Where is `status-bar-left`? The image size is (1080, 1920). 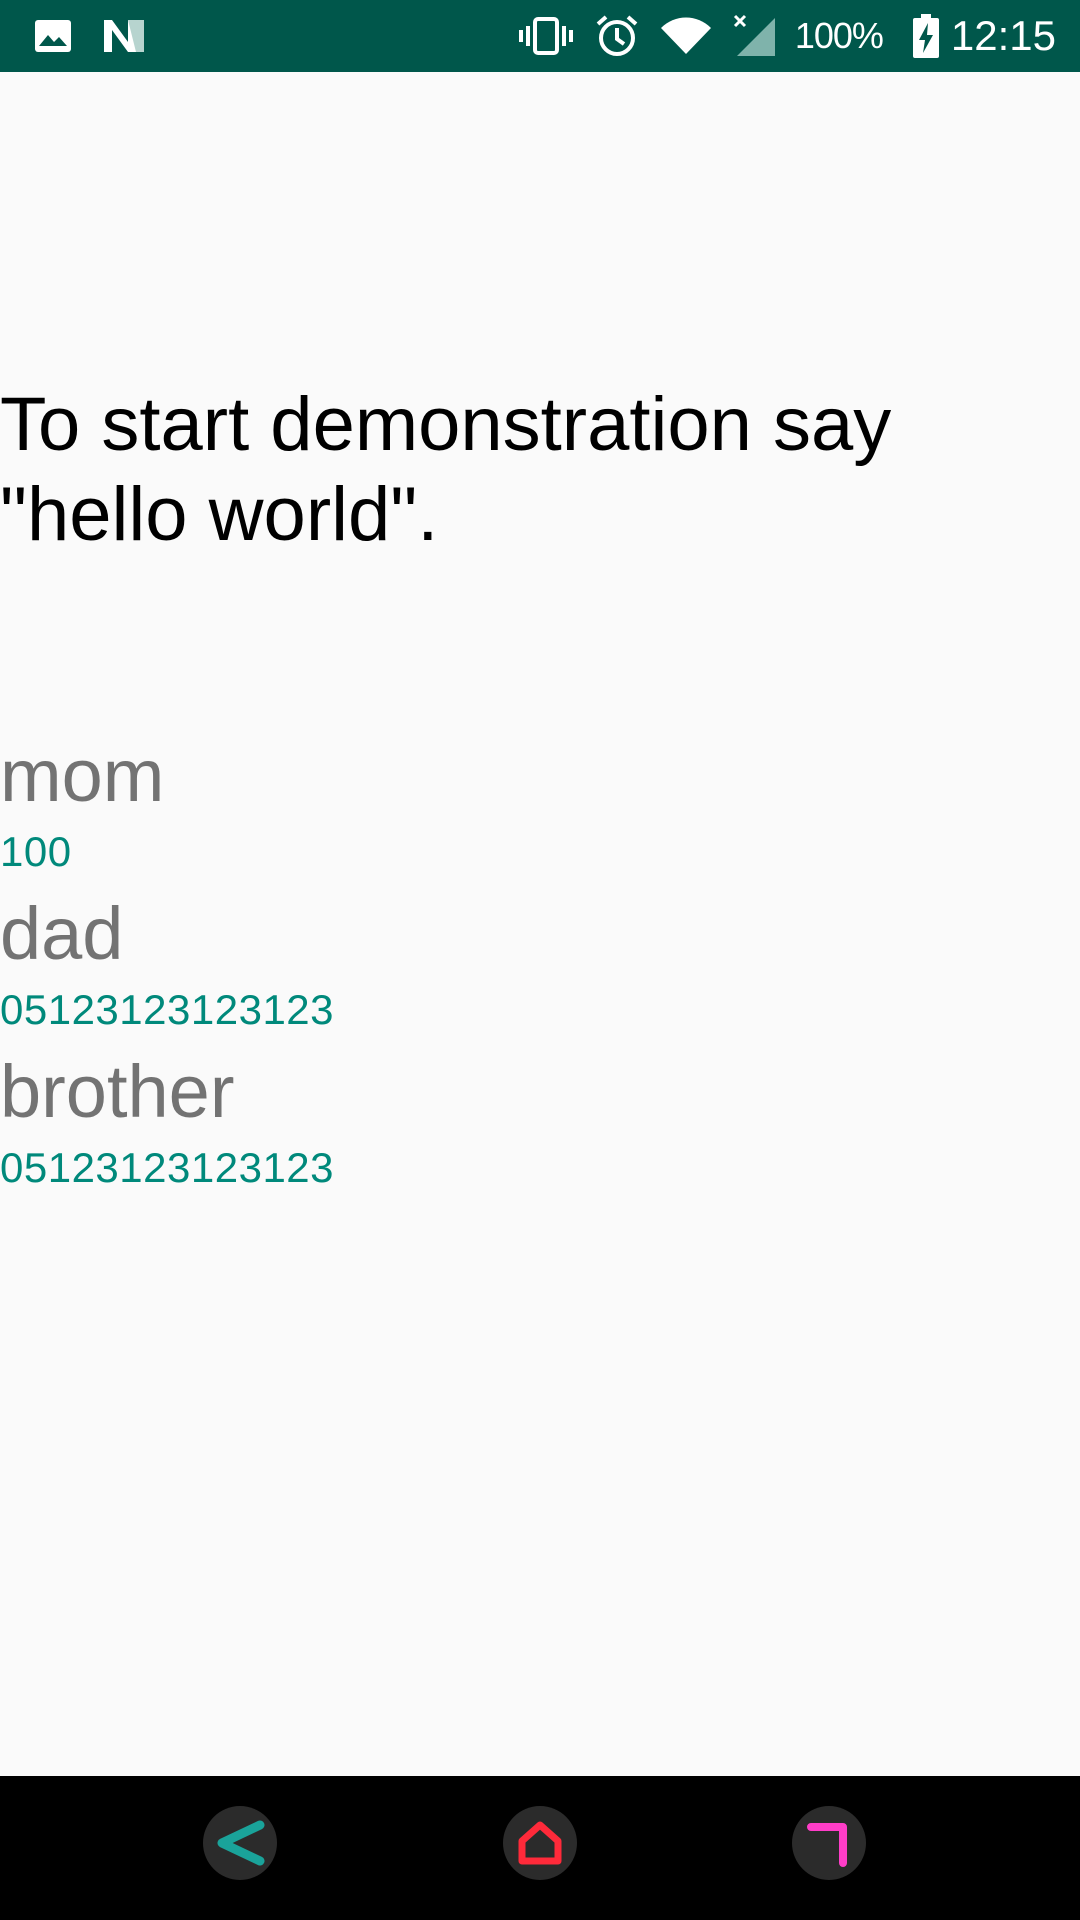 status-bar-left is located at coordinates (105, 36).